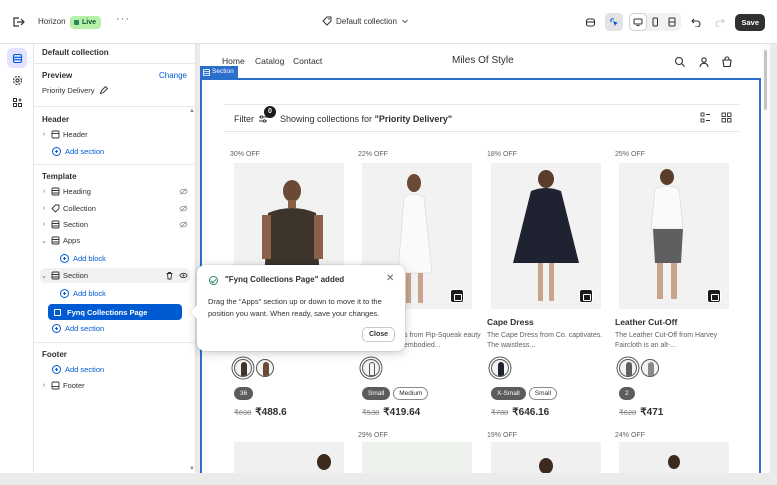 The height and width of the screenshot is (485, 777). Describe the element at coordinates (390, 278) in the screenshot. I see `close-icon: ✕` at that location.